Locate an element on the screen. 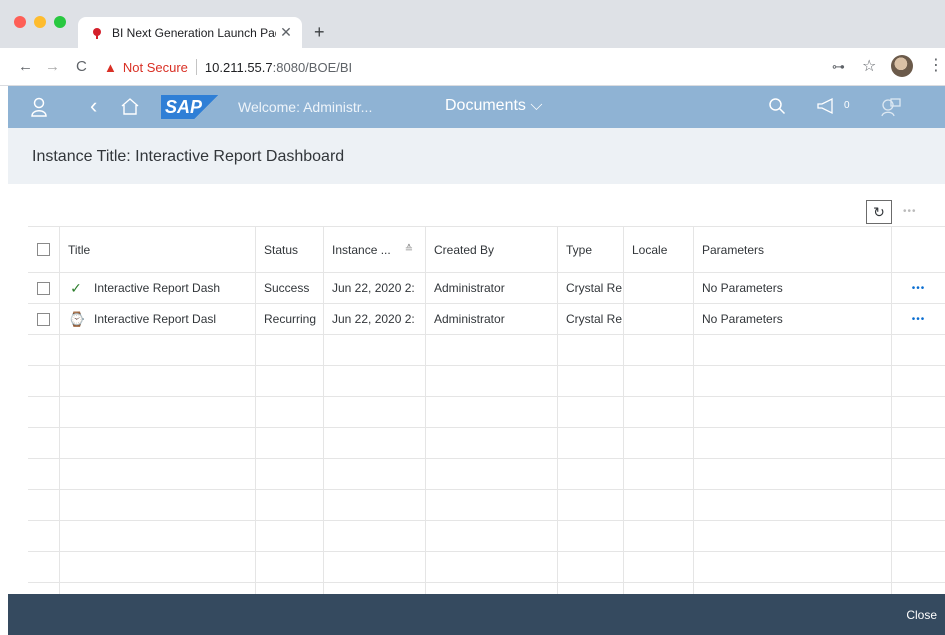 Image resolution: width=945 pixels, height=635 pixels. window-close-control is located at coordinates (20, 22).